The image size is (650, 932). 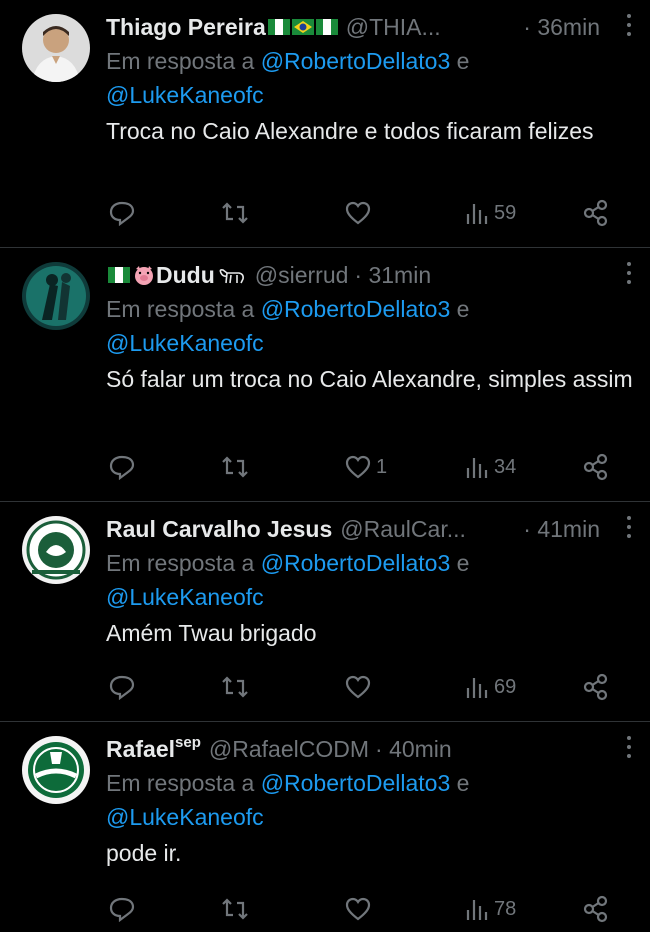 I want to click on like-button: 1, so click(x=365, y=467).